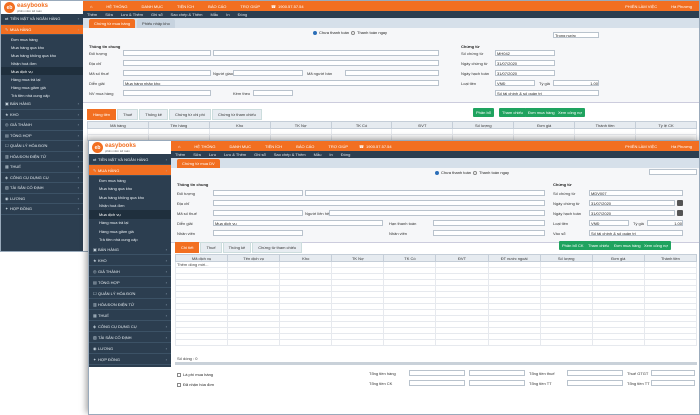 The width and height of the screenshot is (700, 415). Describe the element at coordinates (636, 193) in the screenshot. I see `voucher-no-input: MDV007` at that location.